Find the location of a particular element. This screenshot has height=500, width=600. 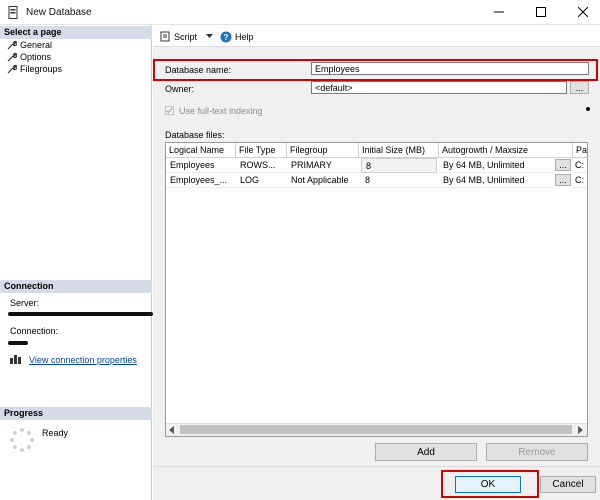

ok-button: OK is located at coordinates (488, 484).